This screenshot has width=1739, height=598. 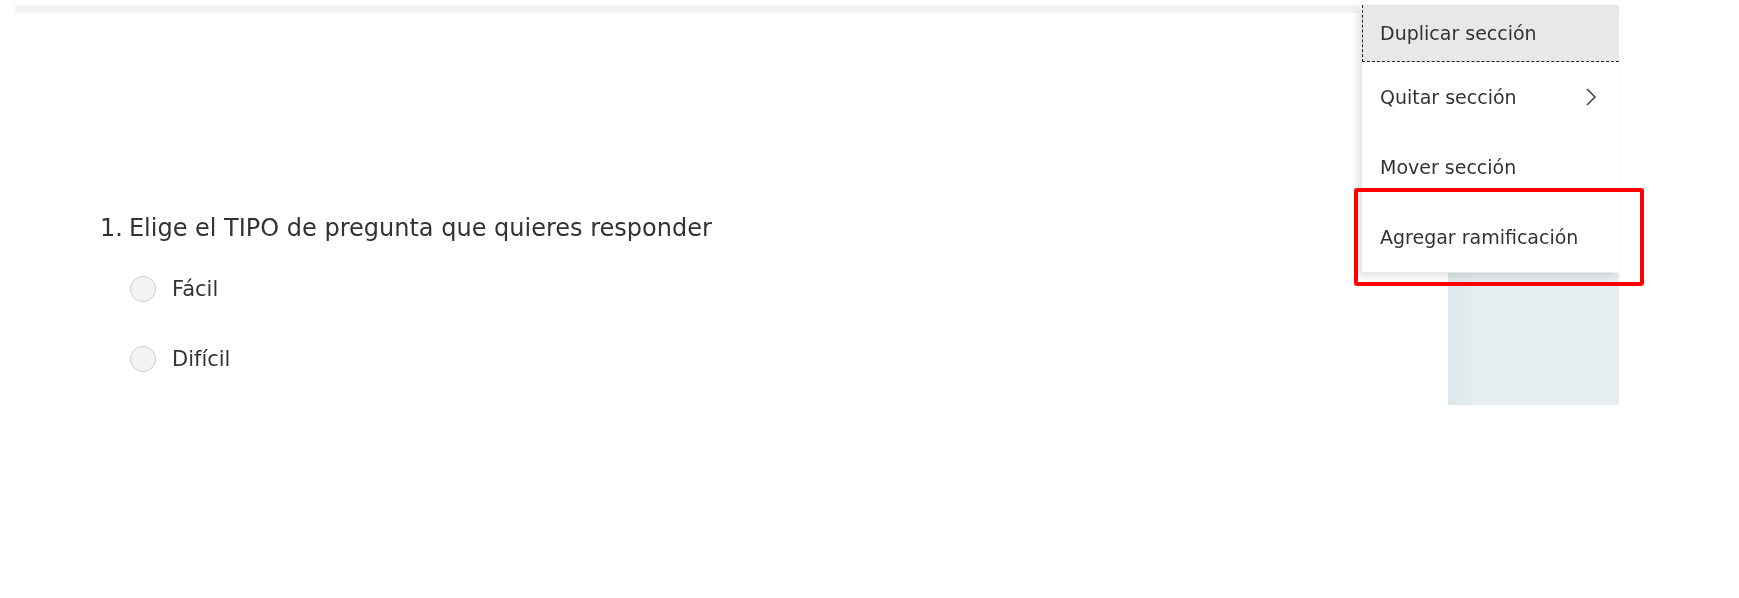 What do you see at coordinates (201, 359) in the screenshot?
I see `option-label: Difícil` at bounding box center [201, 359].